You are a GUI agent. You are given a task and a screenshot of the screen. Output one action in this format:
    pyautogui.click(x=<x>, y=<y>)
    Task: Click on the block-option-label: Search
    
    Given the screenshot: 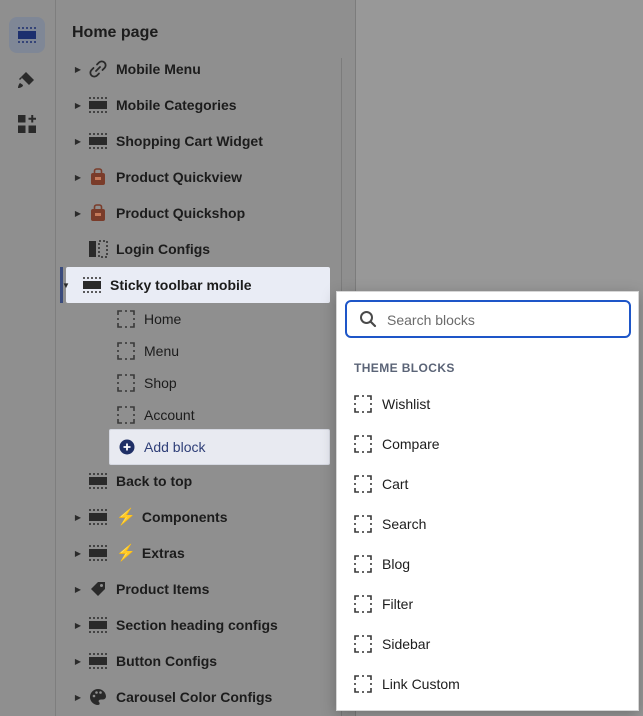 What is the action you would take?
    pyautogui.click(x=404, y=524)
    